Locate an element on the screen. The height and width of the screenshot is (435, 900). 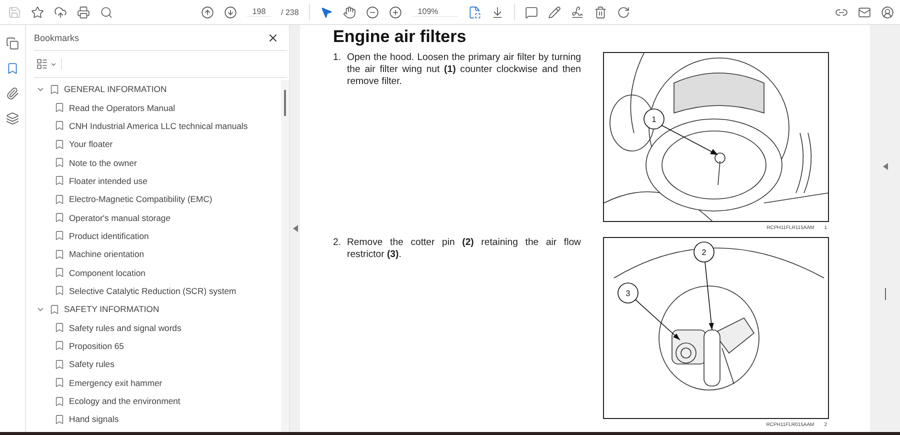
callout-label: 1 is located at coordinates (654, 119).